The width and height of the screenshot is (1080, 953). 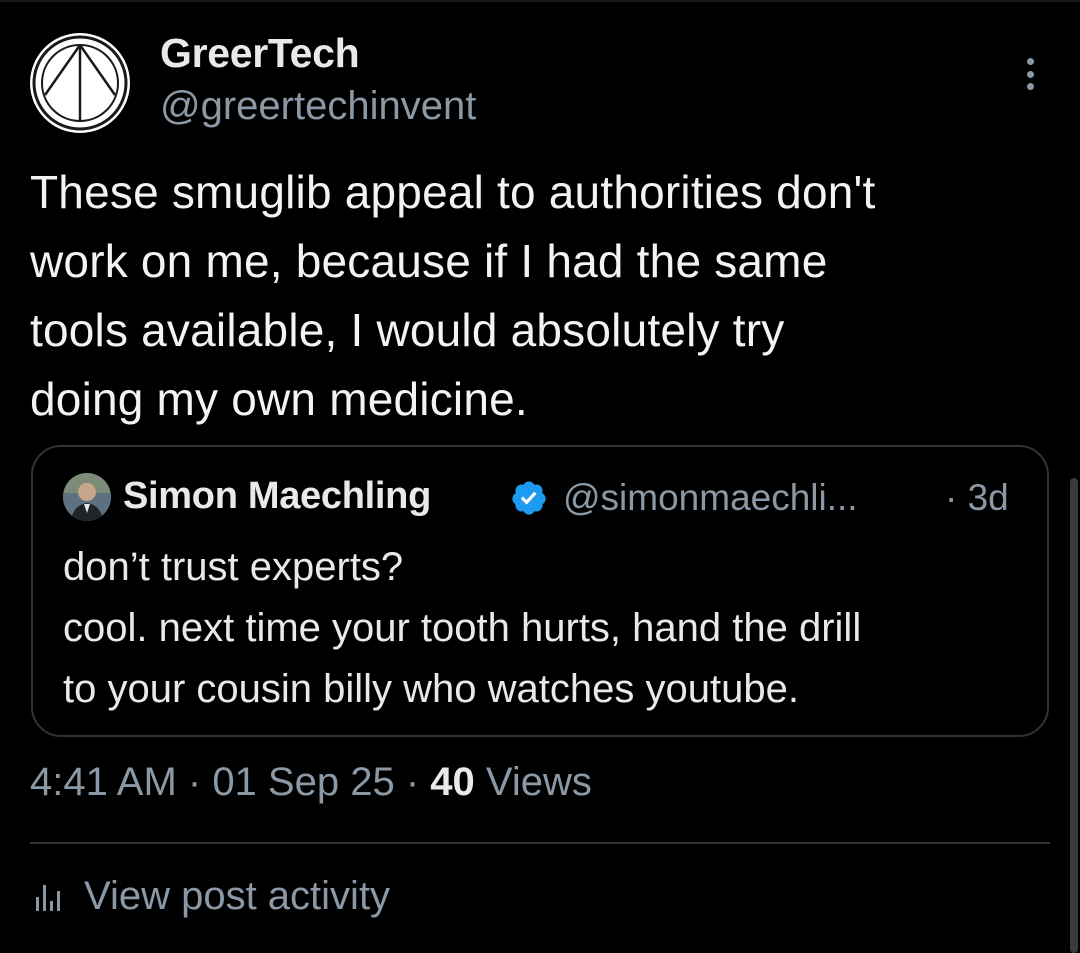 I want to click on bar-chart-icon, so click(x=50, y=897).